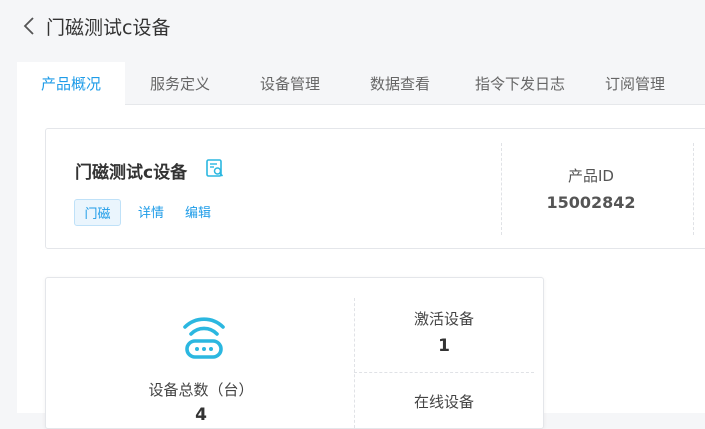 The image size is (705, 429). I want to click on document-search-icon, so click(215, 168).